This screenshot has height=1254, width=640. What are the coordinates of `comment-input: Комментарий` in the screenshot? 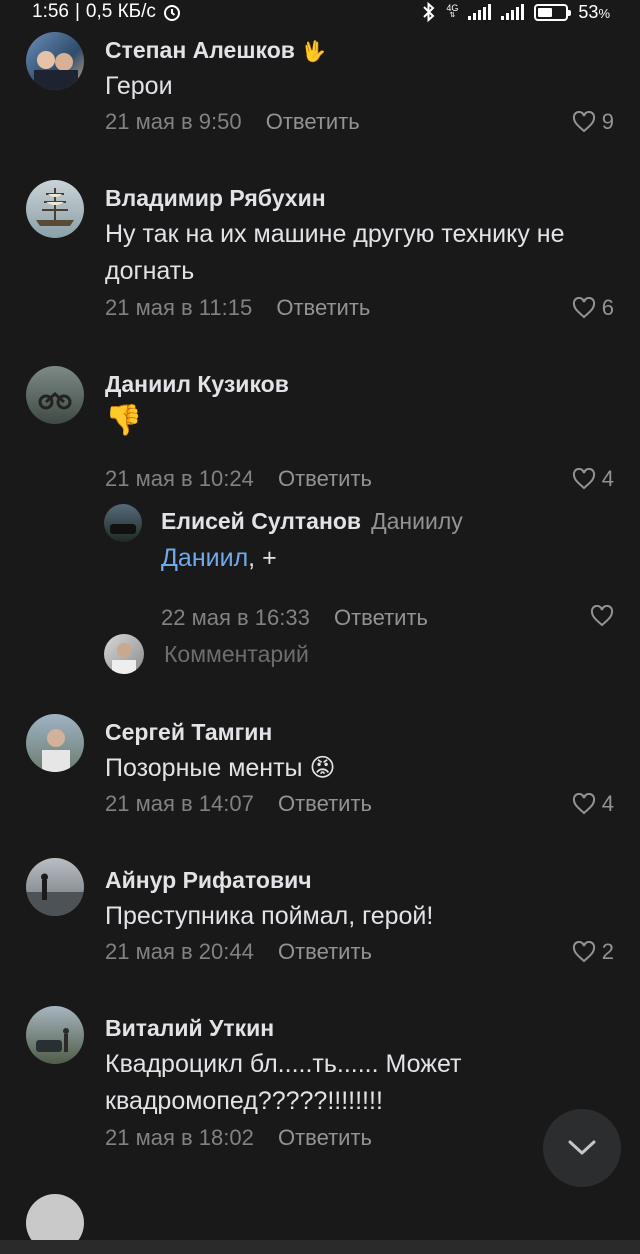 It's located at (236, 654).